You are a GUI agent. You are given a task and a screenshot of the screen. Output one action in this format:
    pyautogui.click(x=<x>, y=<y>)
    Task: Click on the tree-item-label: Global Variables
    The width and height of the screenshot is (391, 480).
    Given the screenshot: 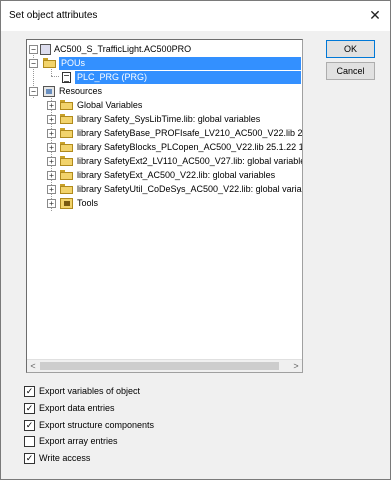 What is the action you would take?
    pyautogui.click(x=110, y=105)
    